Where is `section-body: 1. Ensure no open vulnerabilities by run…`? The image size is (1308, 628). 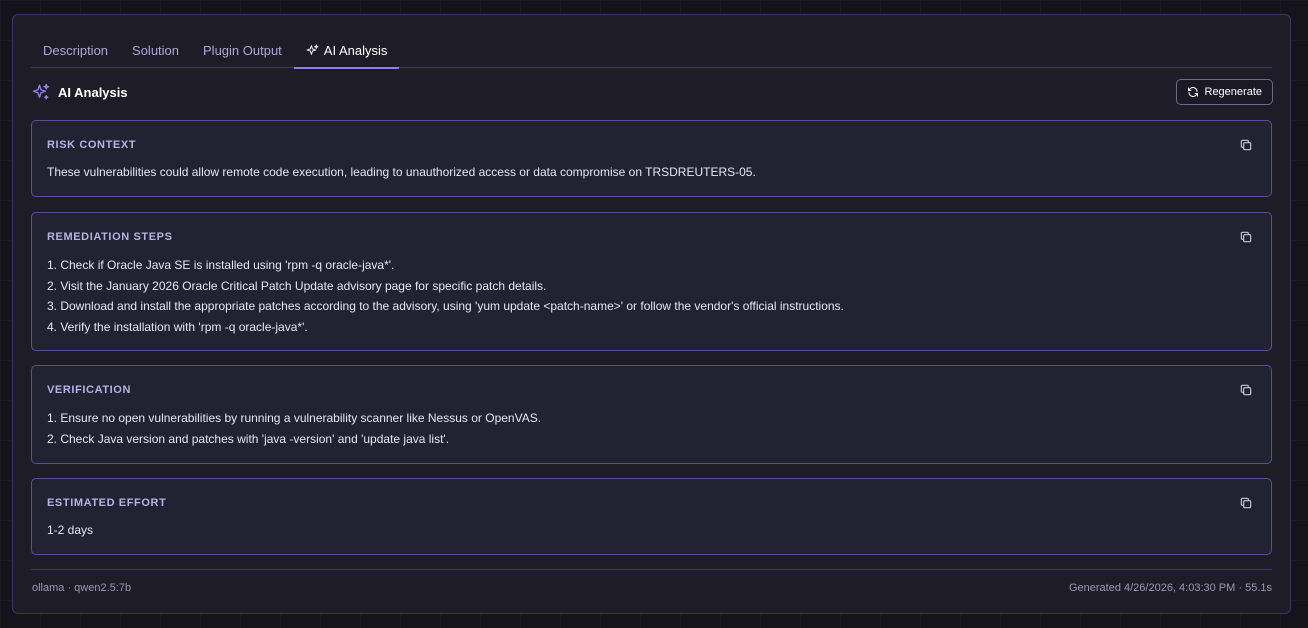 section-body: 1. Ensure no open vulnerabilities by run… is located at coordinates (294, 428).